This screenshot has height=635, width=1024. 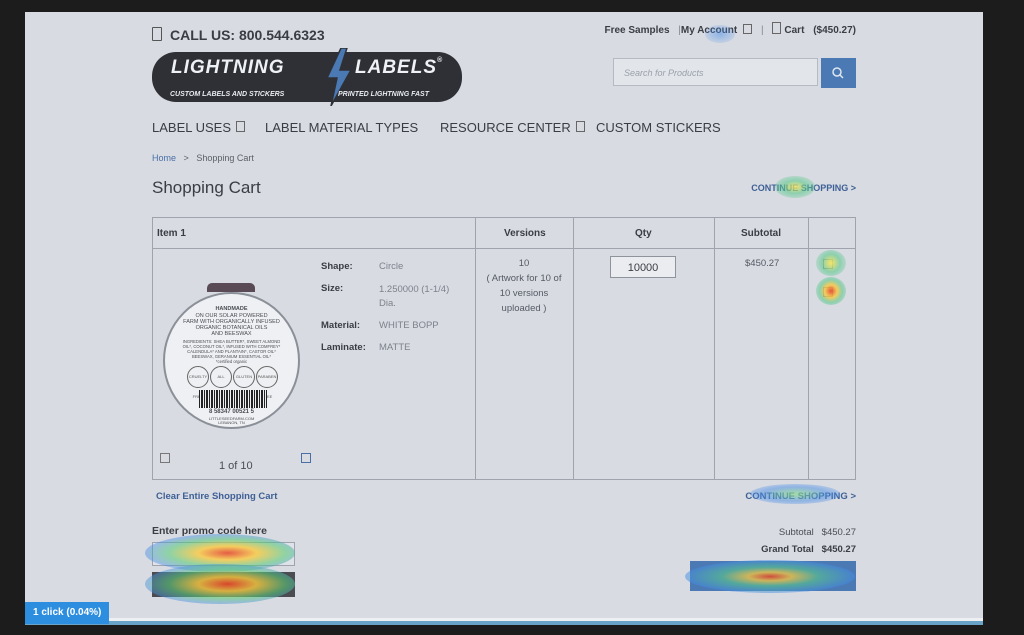 I want to click on search-button, so click(x=838, y=73).